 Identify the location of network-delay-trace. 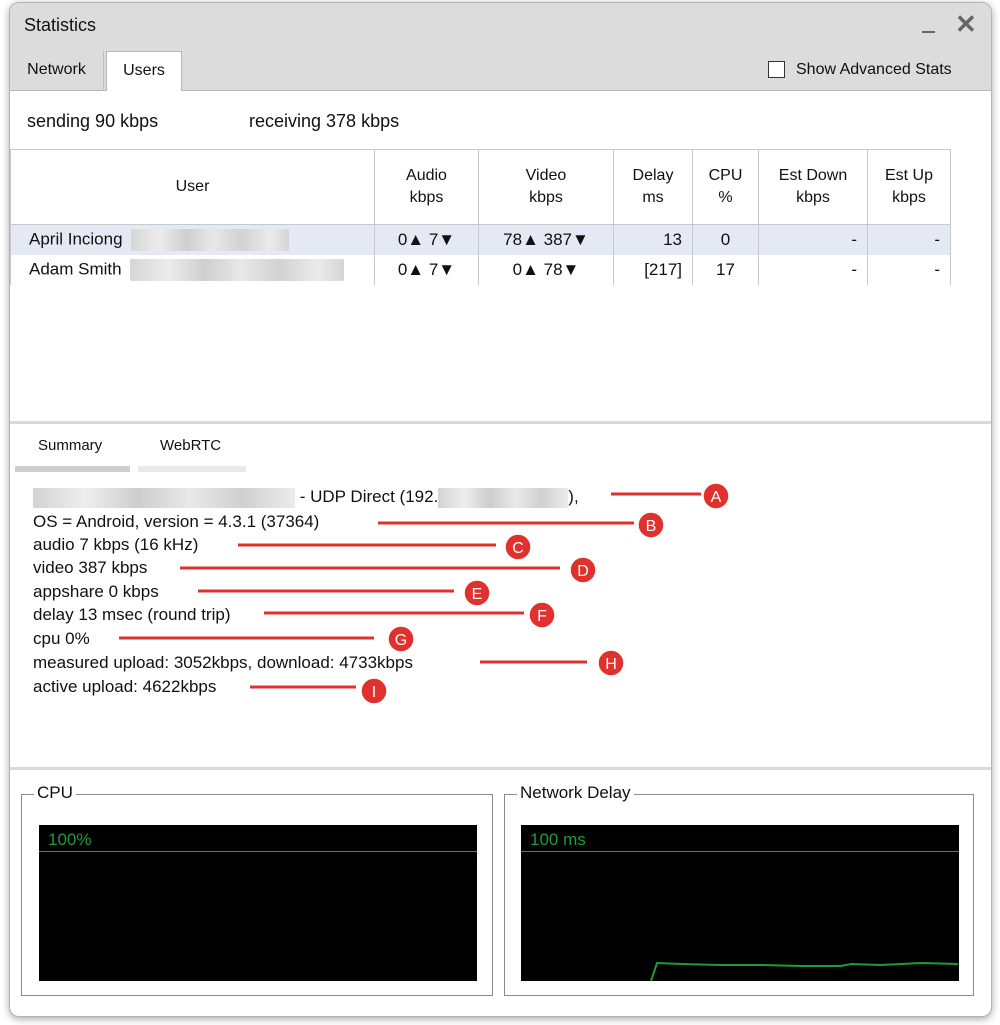
(804, 971).